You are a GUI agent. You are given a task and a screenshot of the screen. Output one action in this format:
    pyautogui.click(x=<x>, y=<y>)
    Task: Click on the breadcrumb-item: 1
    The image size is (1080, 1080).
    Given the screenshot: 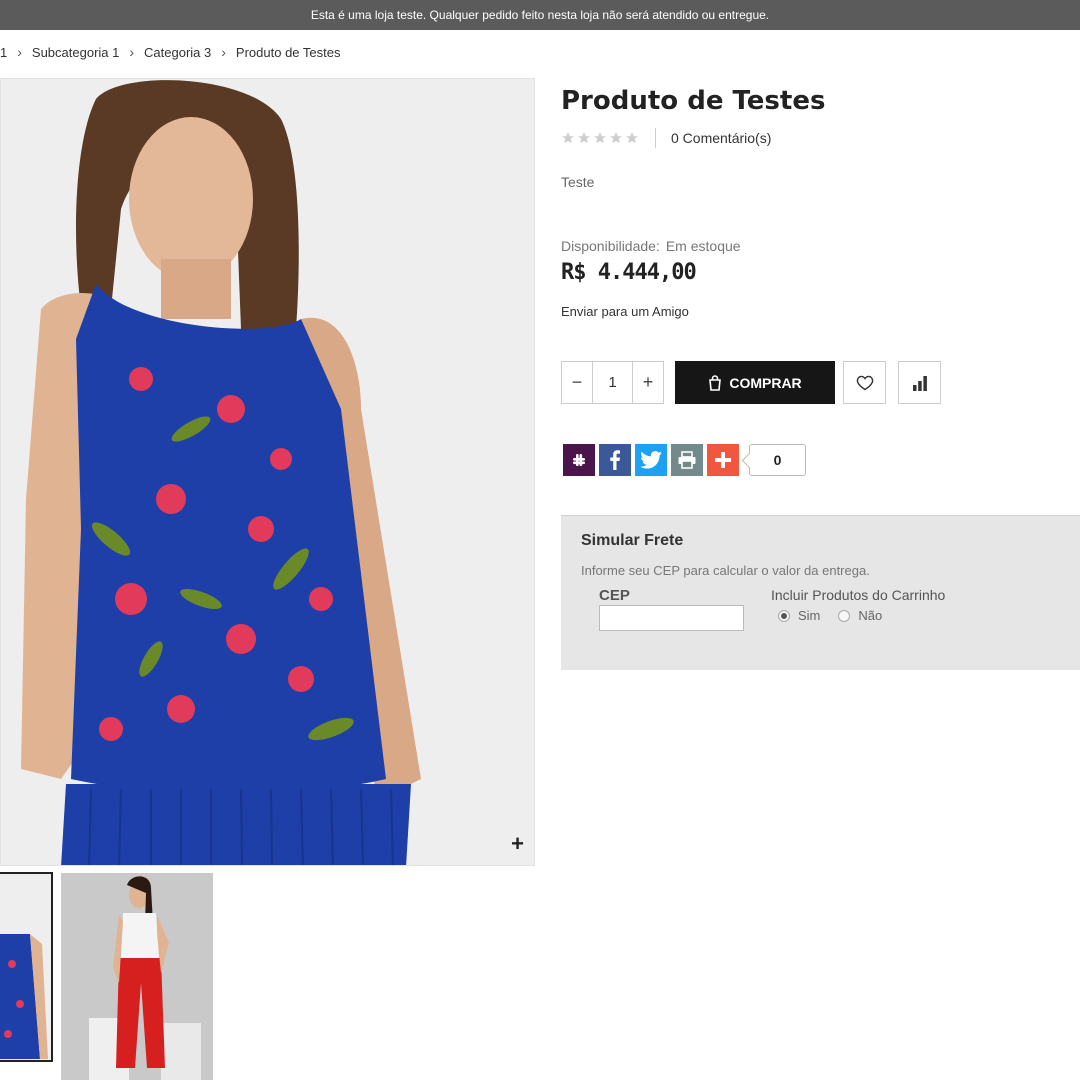 What is the action you would take?
    pyautogui.click(x=3, y=52)
    